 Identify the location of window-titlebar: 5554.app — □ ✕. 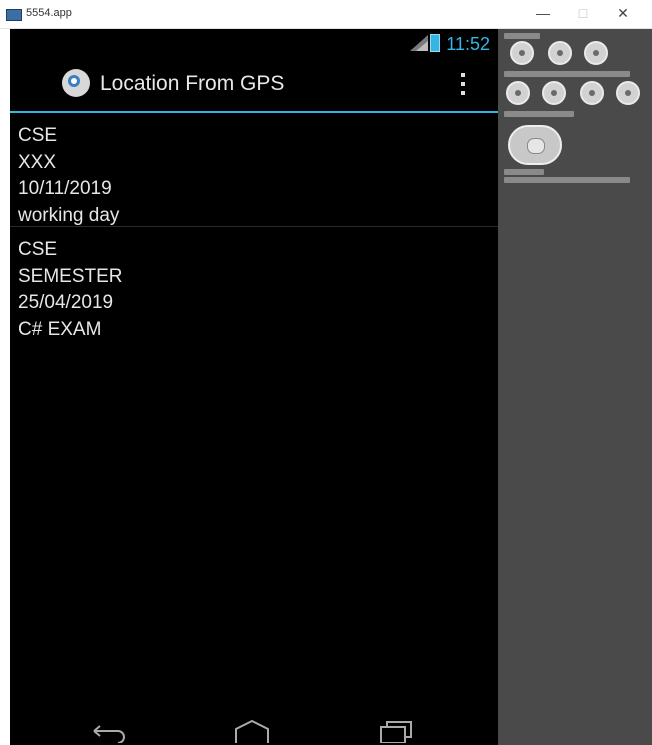
(326, 14).